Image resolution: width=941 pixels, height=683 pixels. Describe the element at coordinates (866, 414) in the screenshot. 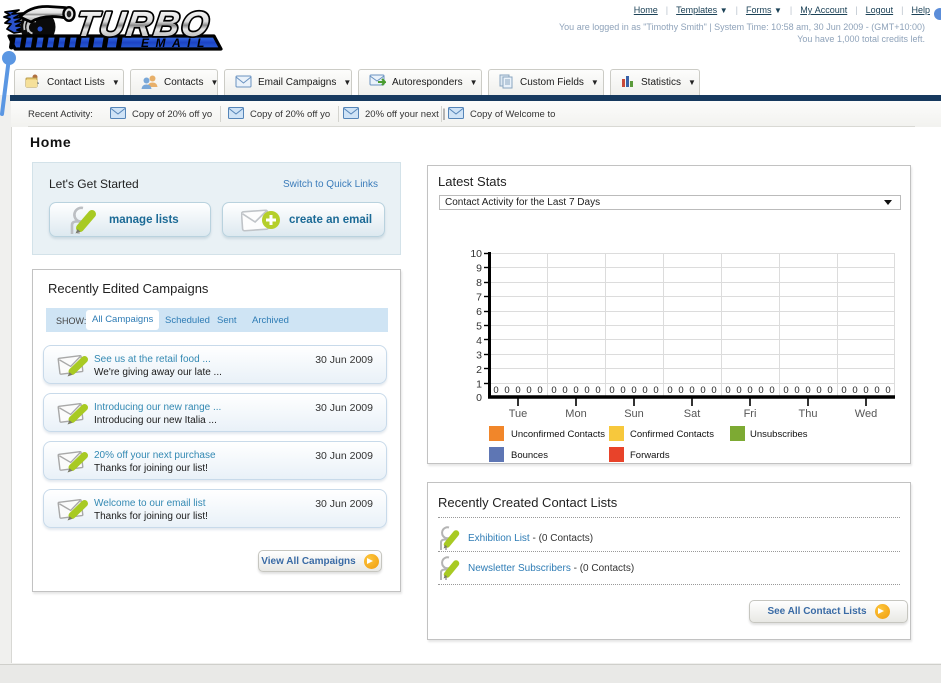

I see `svg-text: Wed` at that location.